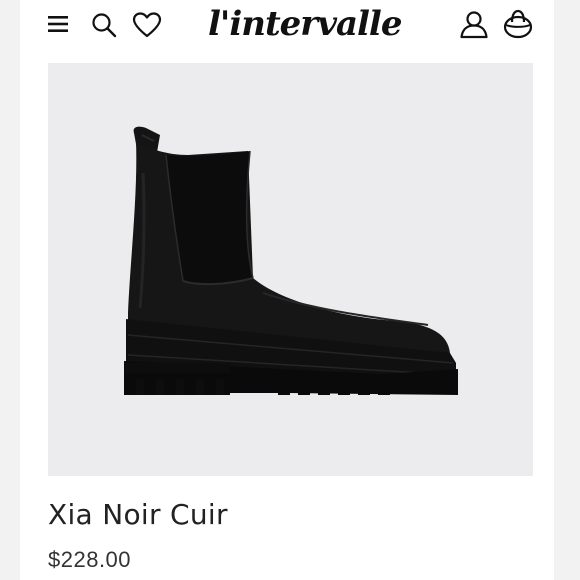 The image size is (580, 580). I want to click on product-title: Xia Noir Cuir, so click(288, 515).